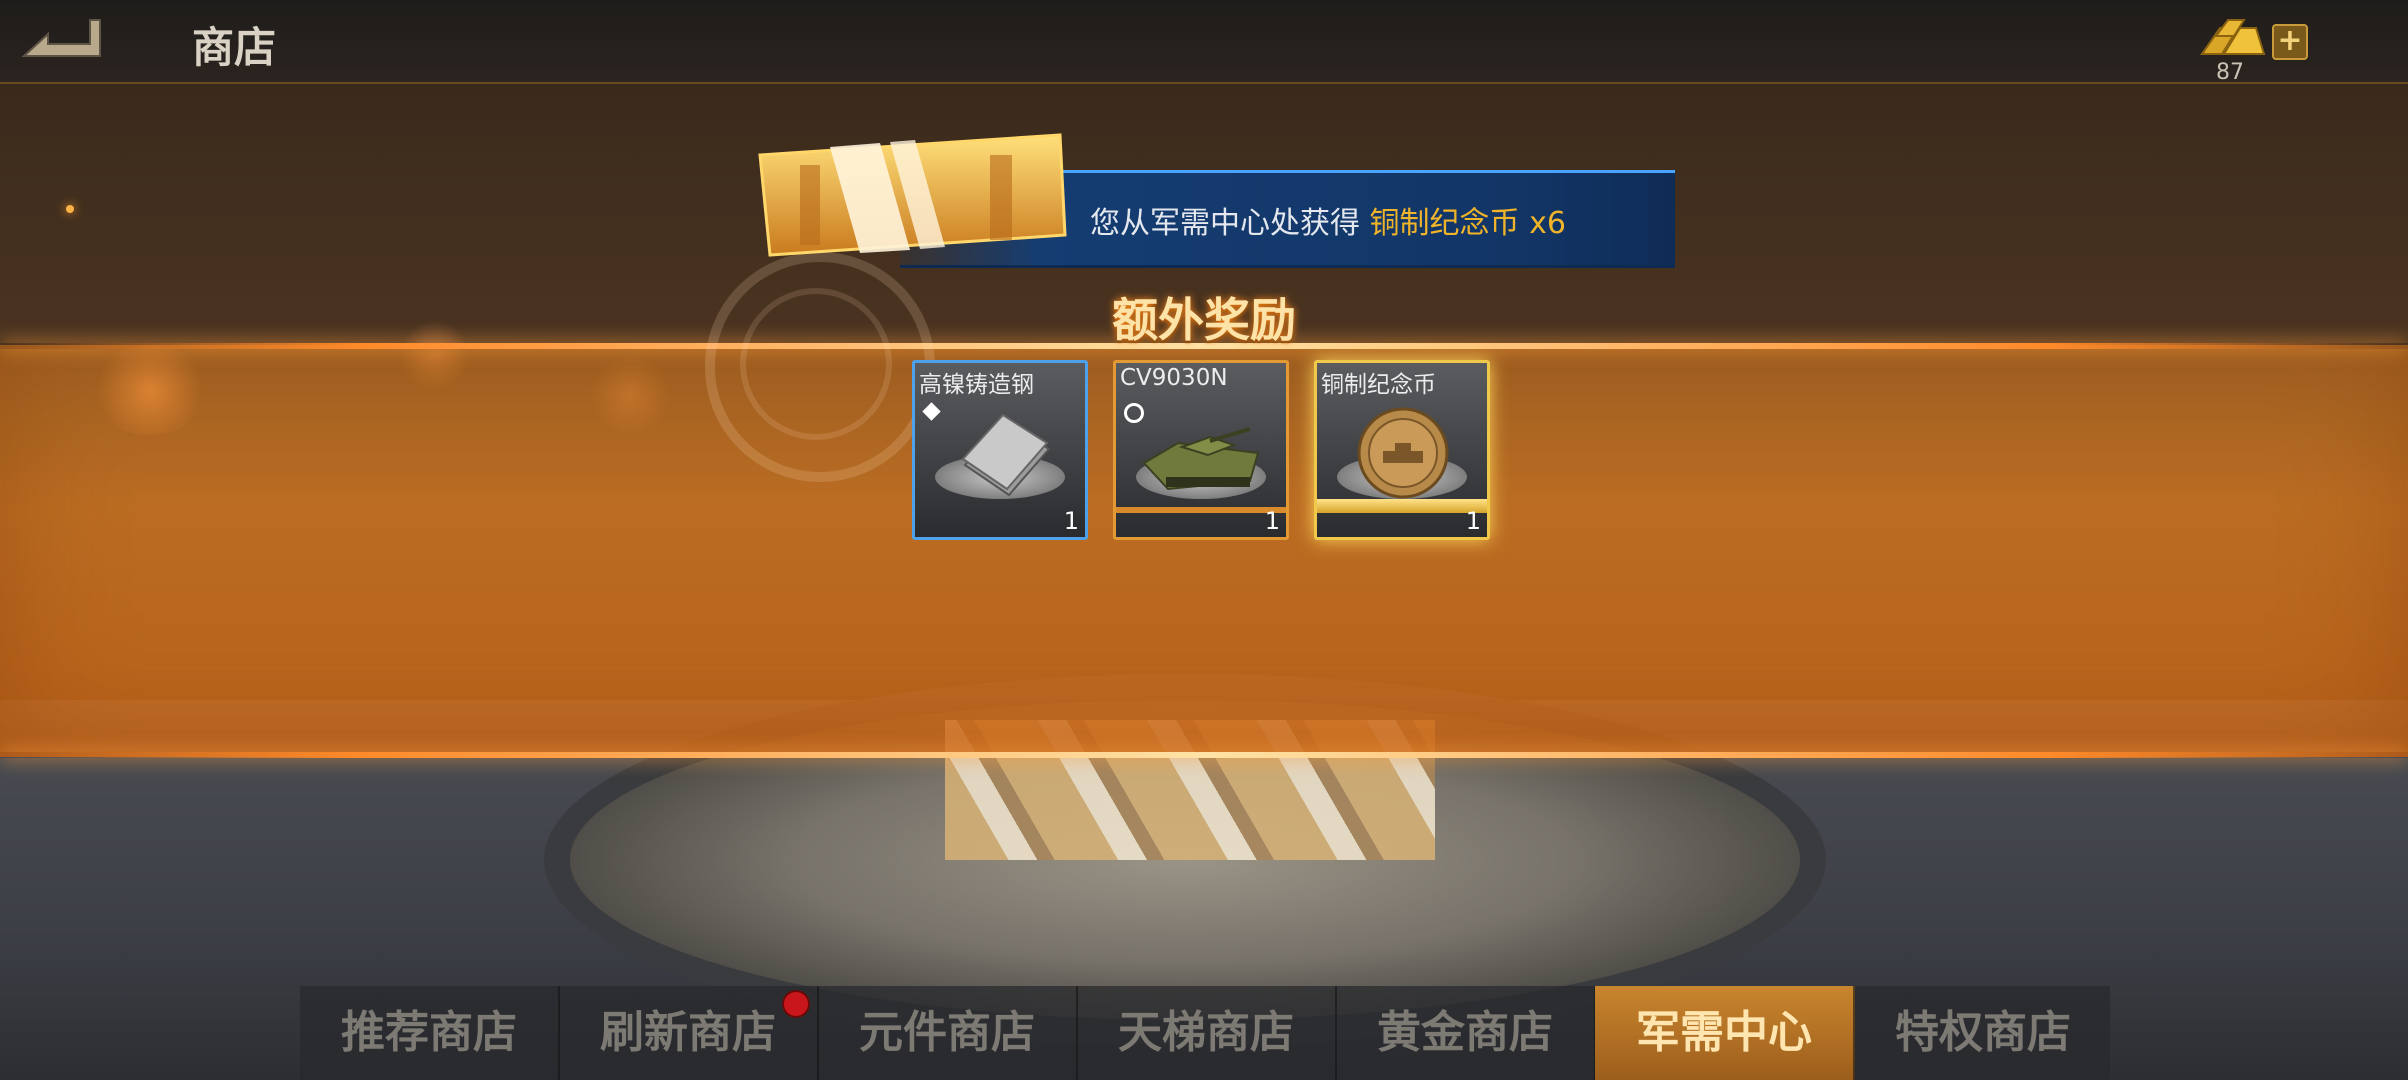 The image size is (2408, 1080). I want to click on steel-plate-icon, so click(1006, 455).